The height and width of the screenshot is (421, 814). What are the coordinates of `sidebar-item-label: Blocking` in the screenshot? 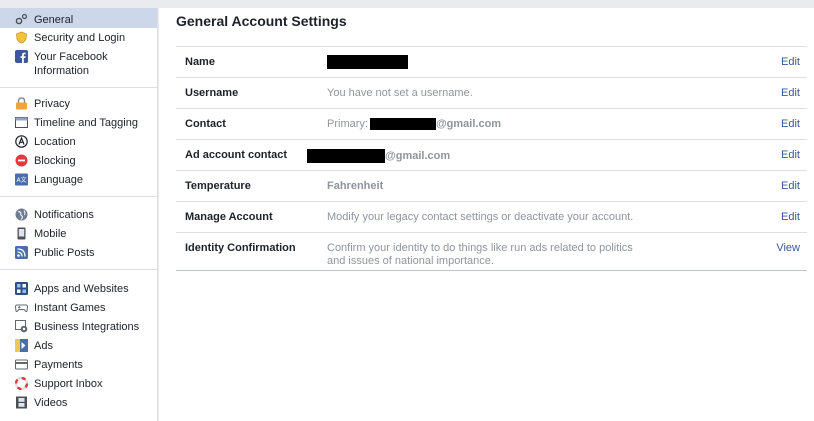 It's located at (55, 161).